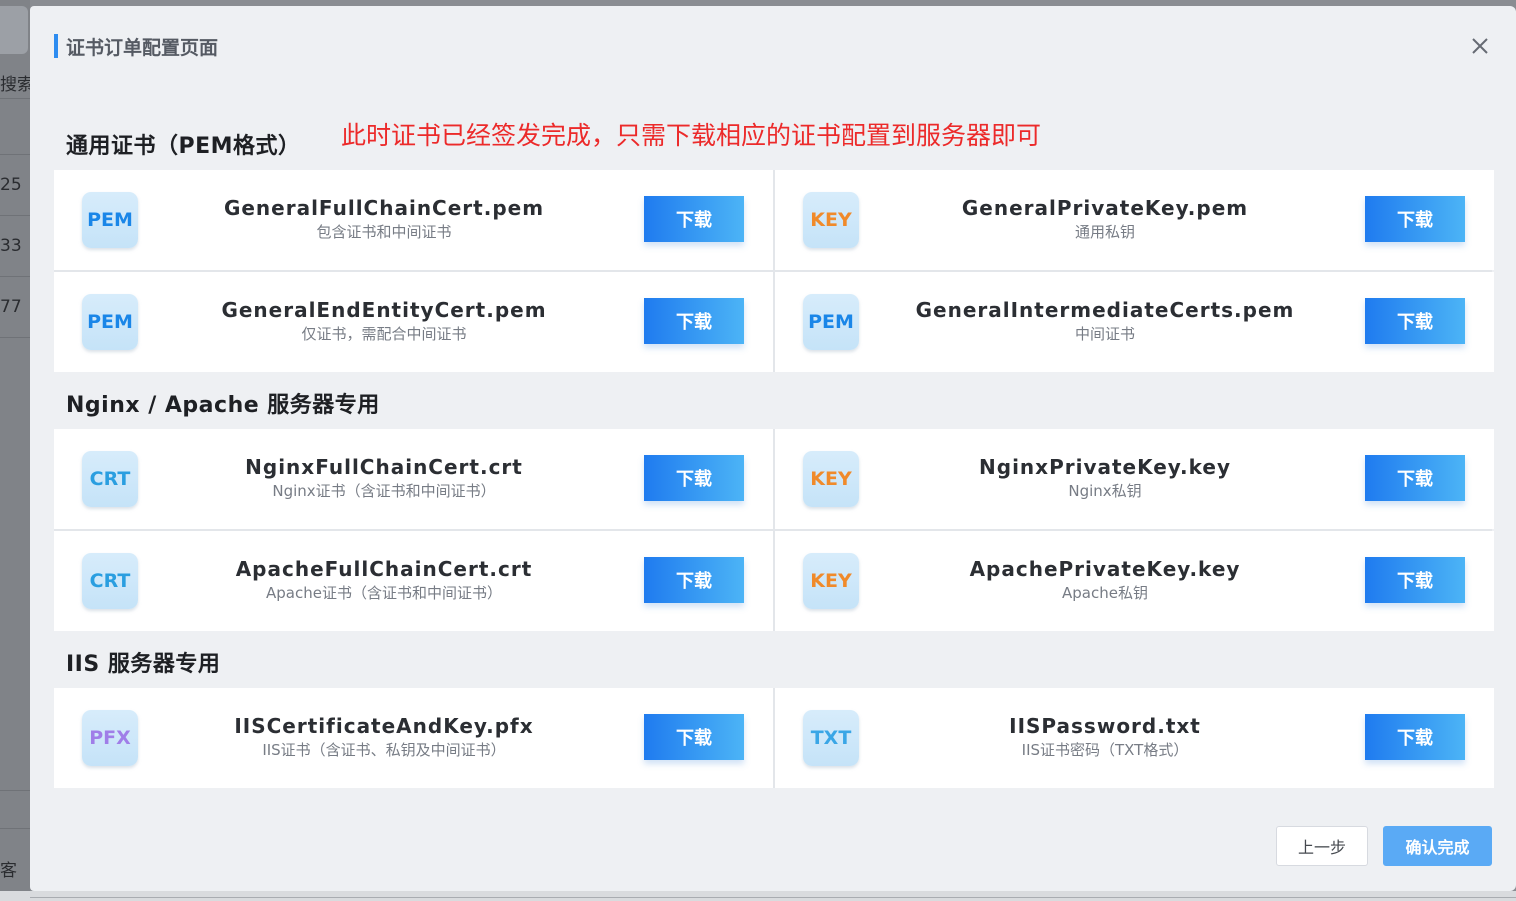 The width and height of the screenshot is (1516, 901). I want to click on confirm-complete-button: 确认完成, so click(1437, 846).